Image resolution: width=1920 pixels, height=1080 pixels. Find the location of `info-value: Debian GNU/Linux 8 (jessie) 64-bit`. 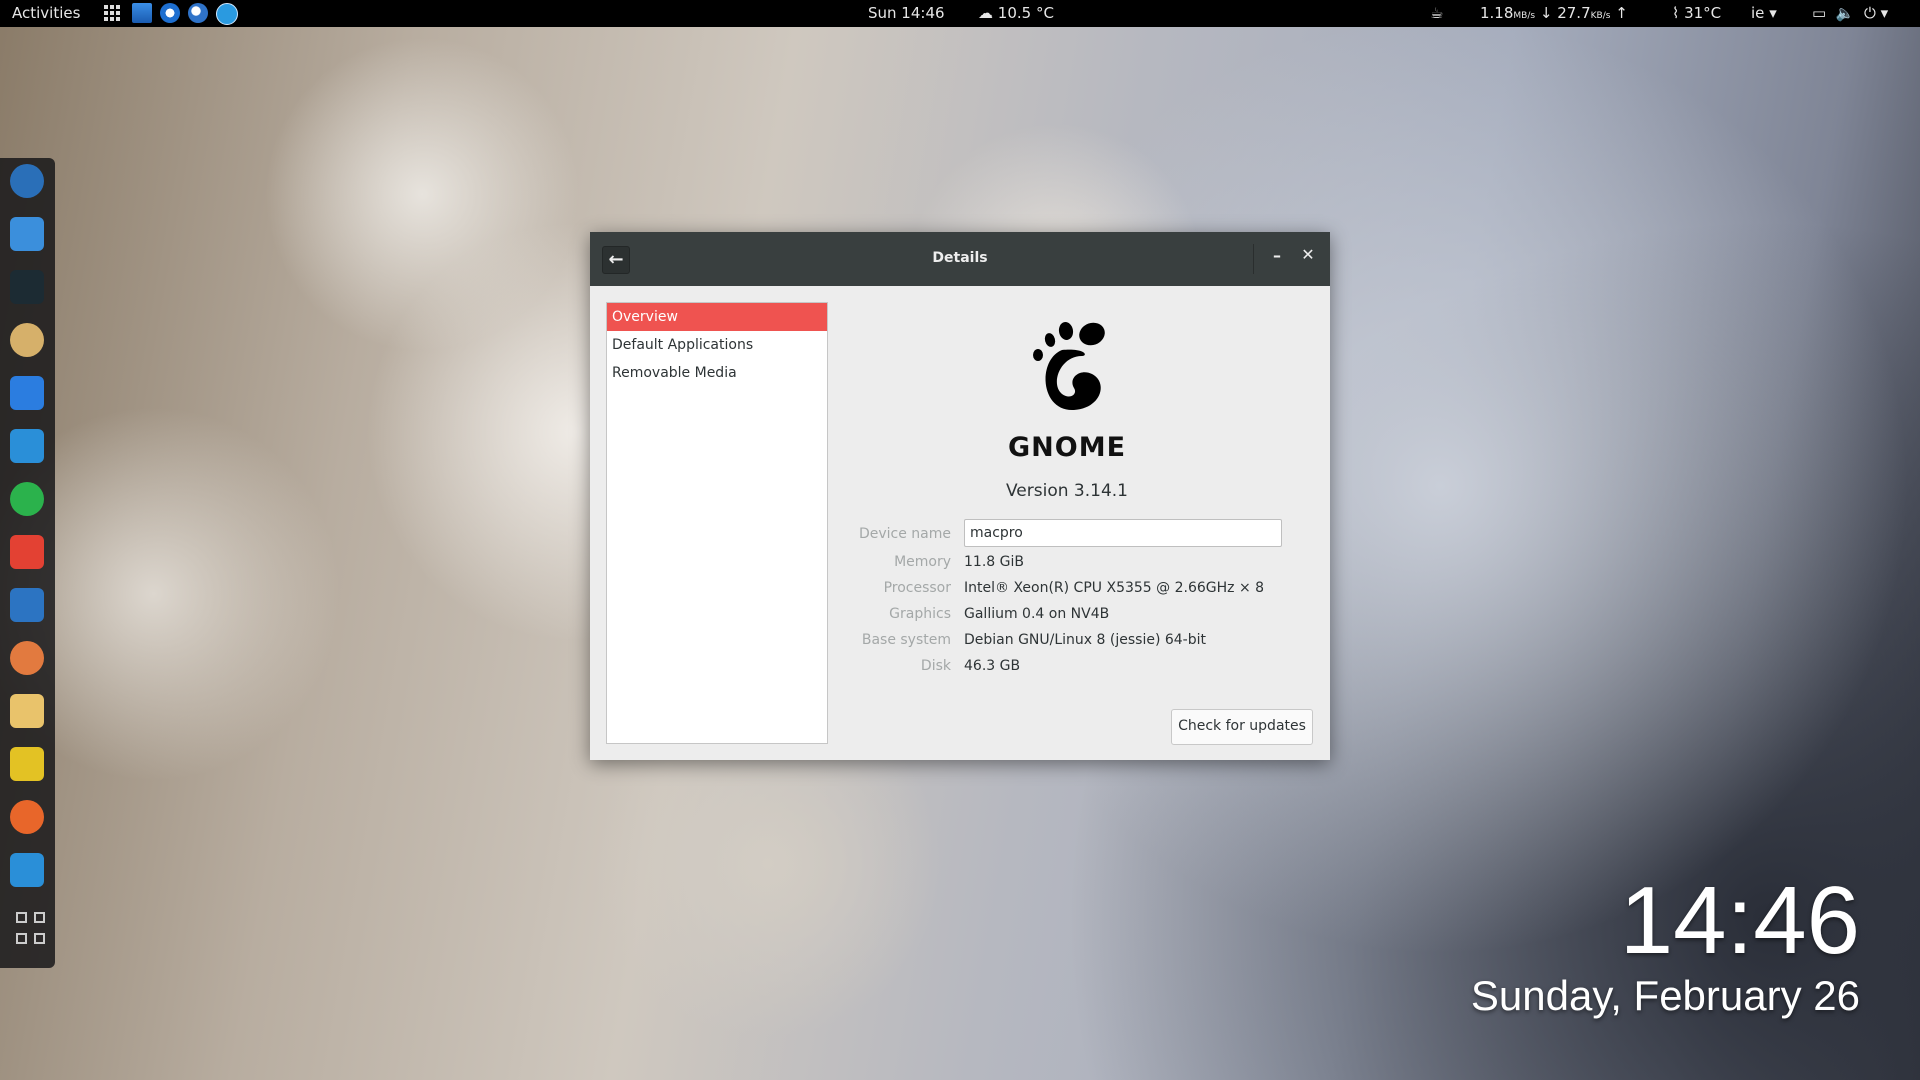

info-value: Debian GNU/Linux 8 (jessie) 64-bit is located at coordinates (1085, 640).